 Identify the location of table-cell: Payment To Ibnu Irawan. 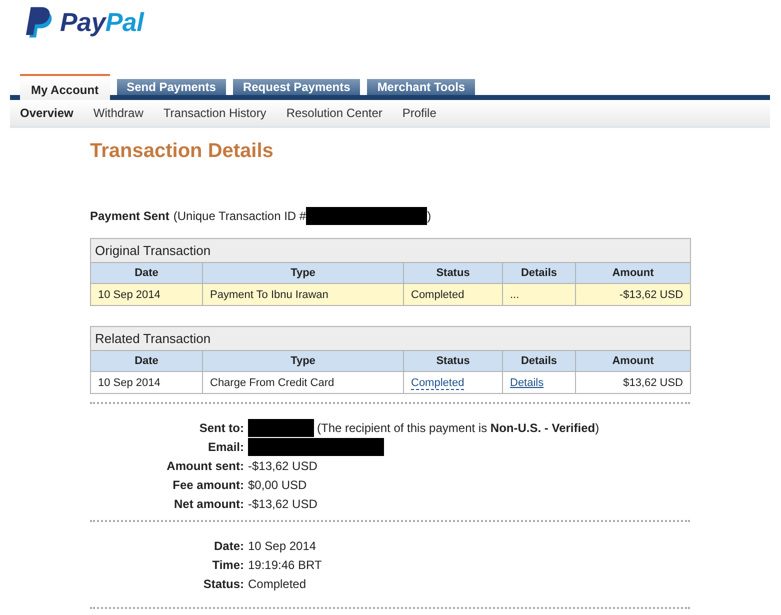
(303, 295).